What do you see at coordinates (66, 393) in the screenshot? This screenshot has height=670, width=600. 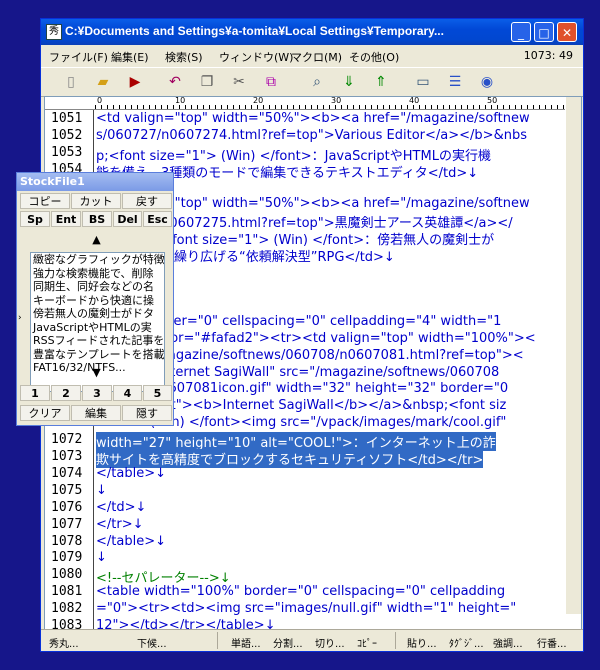 I see `stock-slot-2: 2` at bounding box center [66, 393].